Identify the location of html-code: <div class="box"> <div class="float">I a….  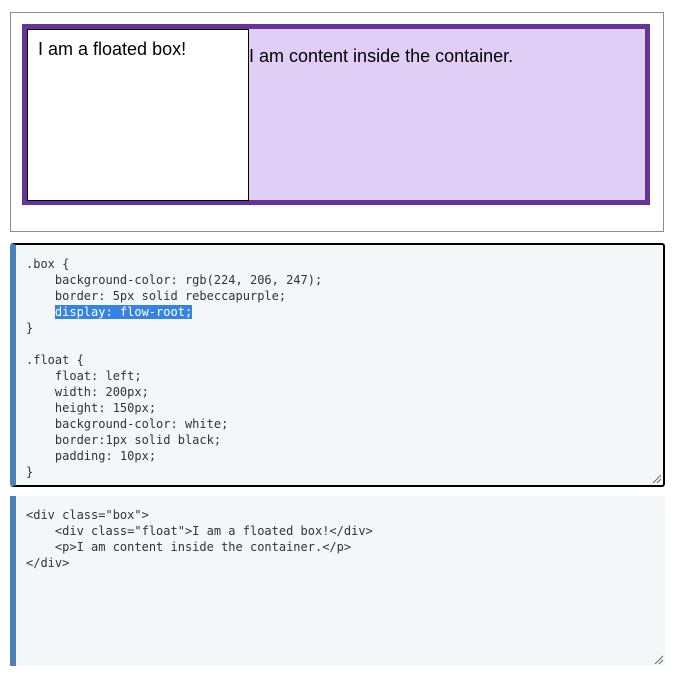
(340, 533).